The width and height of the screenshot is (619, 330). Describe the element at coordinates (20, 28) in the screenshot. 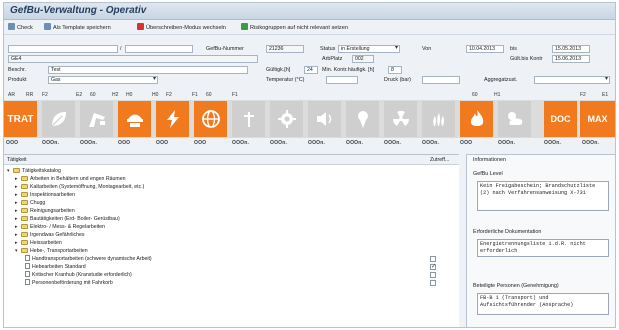

I see `check-button: Check` at that location.